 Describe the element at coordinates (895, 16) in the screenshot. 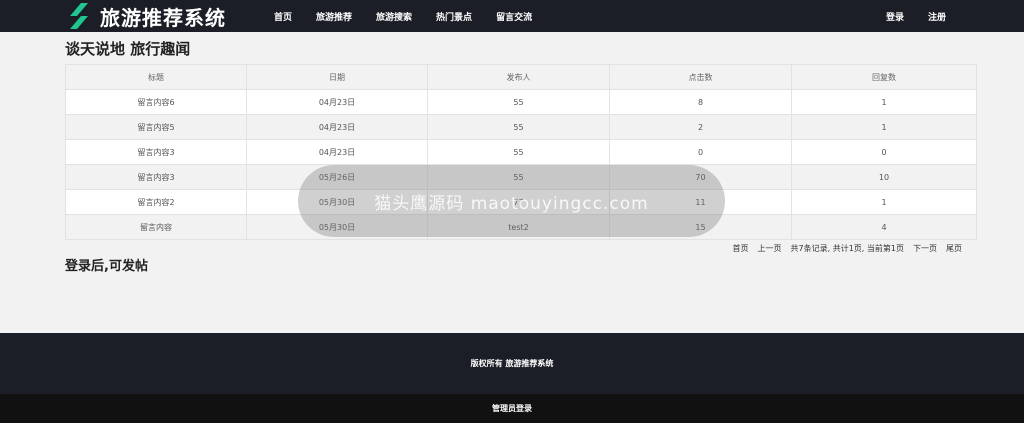

I see `login-link: 登录` at that location.